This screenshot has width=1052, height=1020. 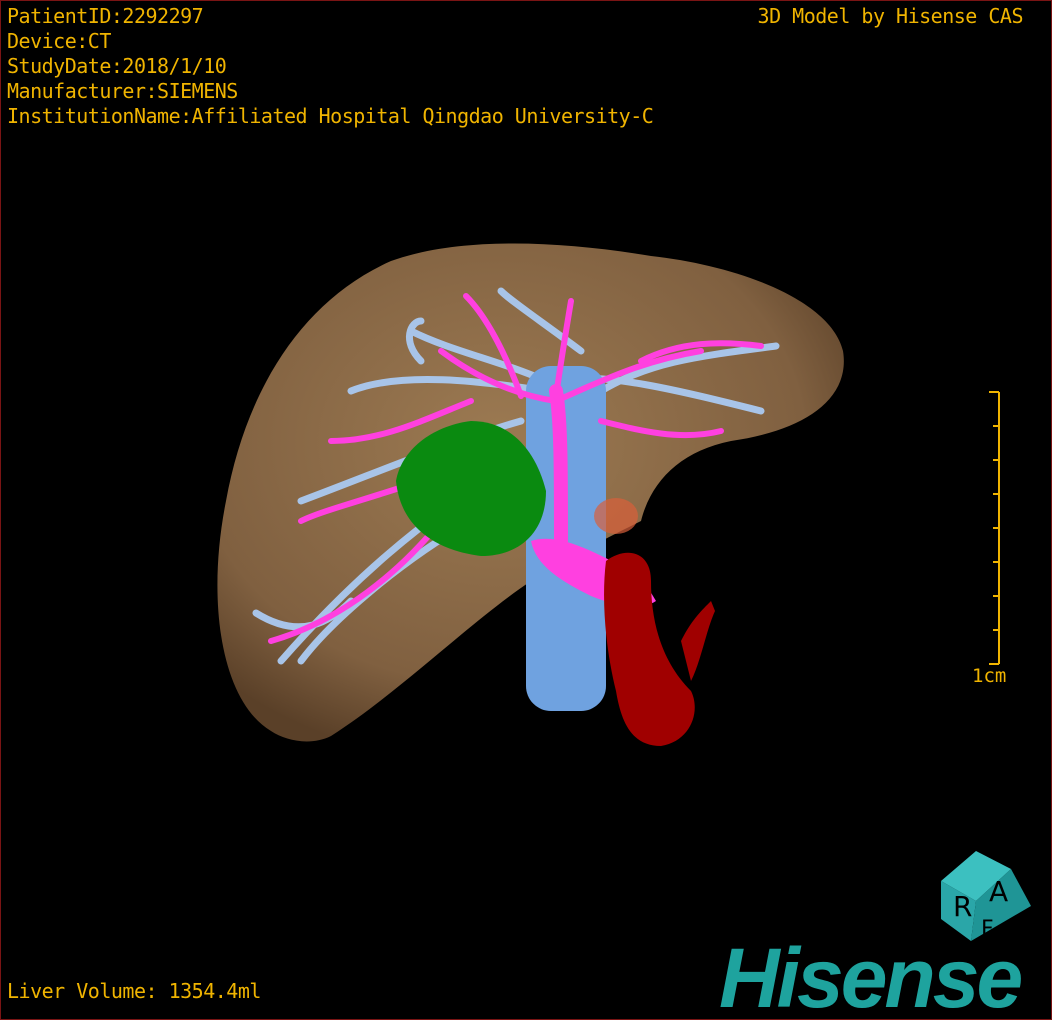 What do you see at coordinates (659, 649) in the screenshot?
I see `artery` at bounding box center [659, 649].